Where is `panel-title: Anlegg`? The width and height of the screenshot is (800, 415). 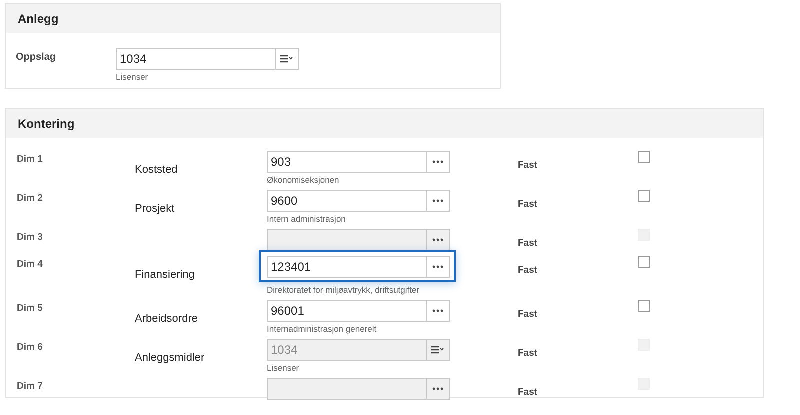
panel-title: Anlegg is located at coordinates (38, 19).